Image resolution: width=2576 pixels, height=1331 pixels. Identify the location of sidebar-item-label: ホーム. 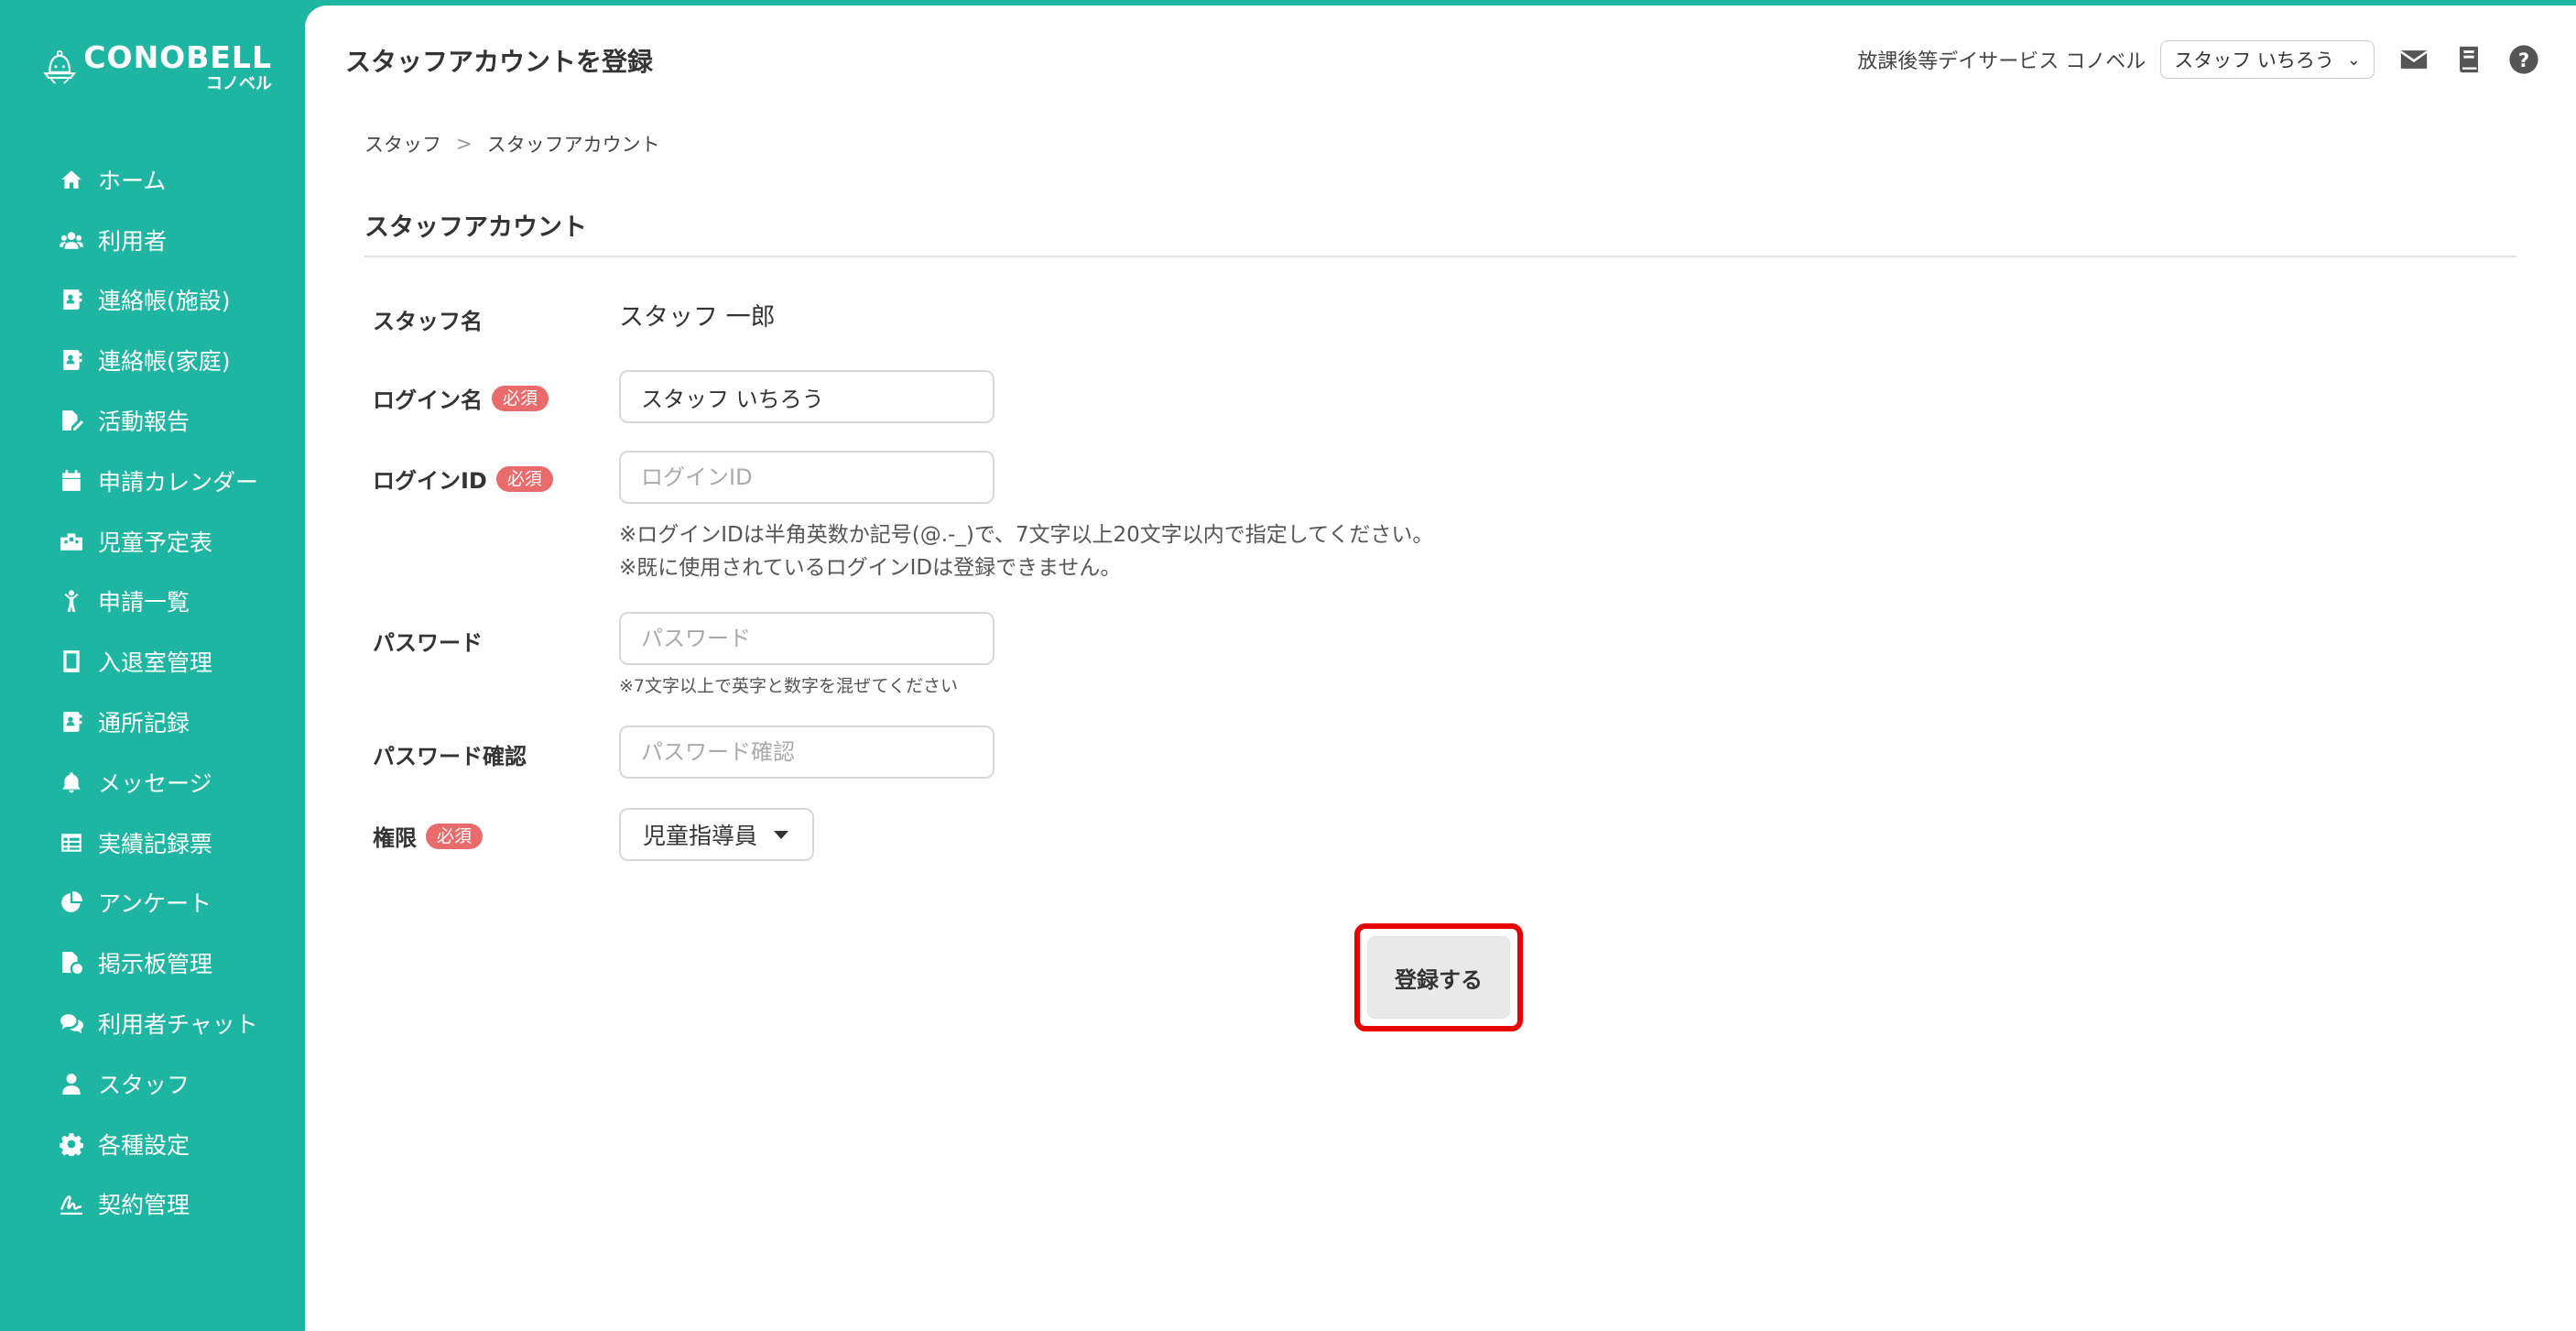
(132, 181).